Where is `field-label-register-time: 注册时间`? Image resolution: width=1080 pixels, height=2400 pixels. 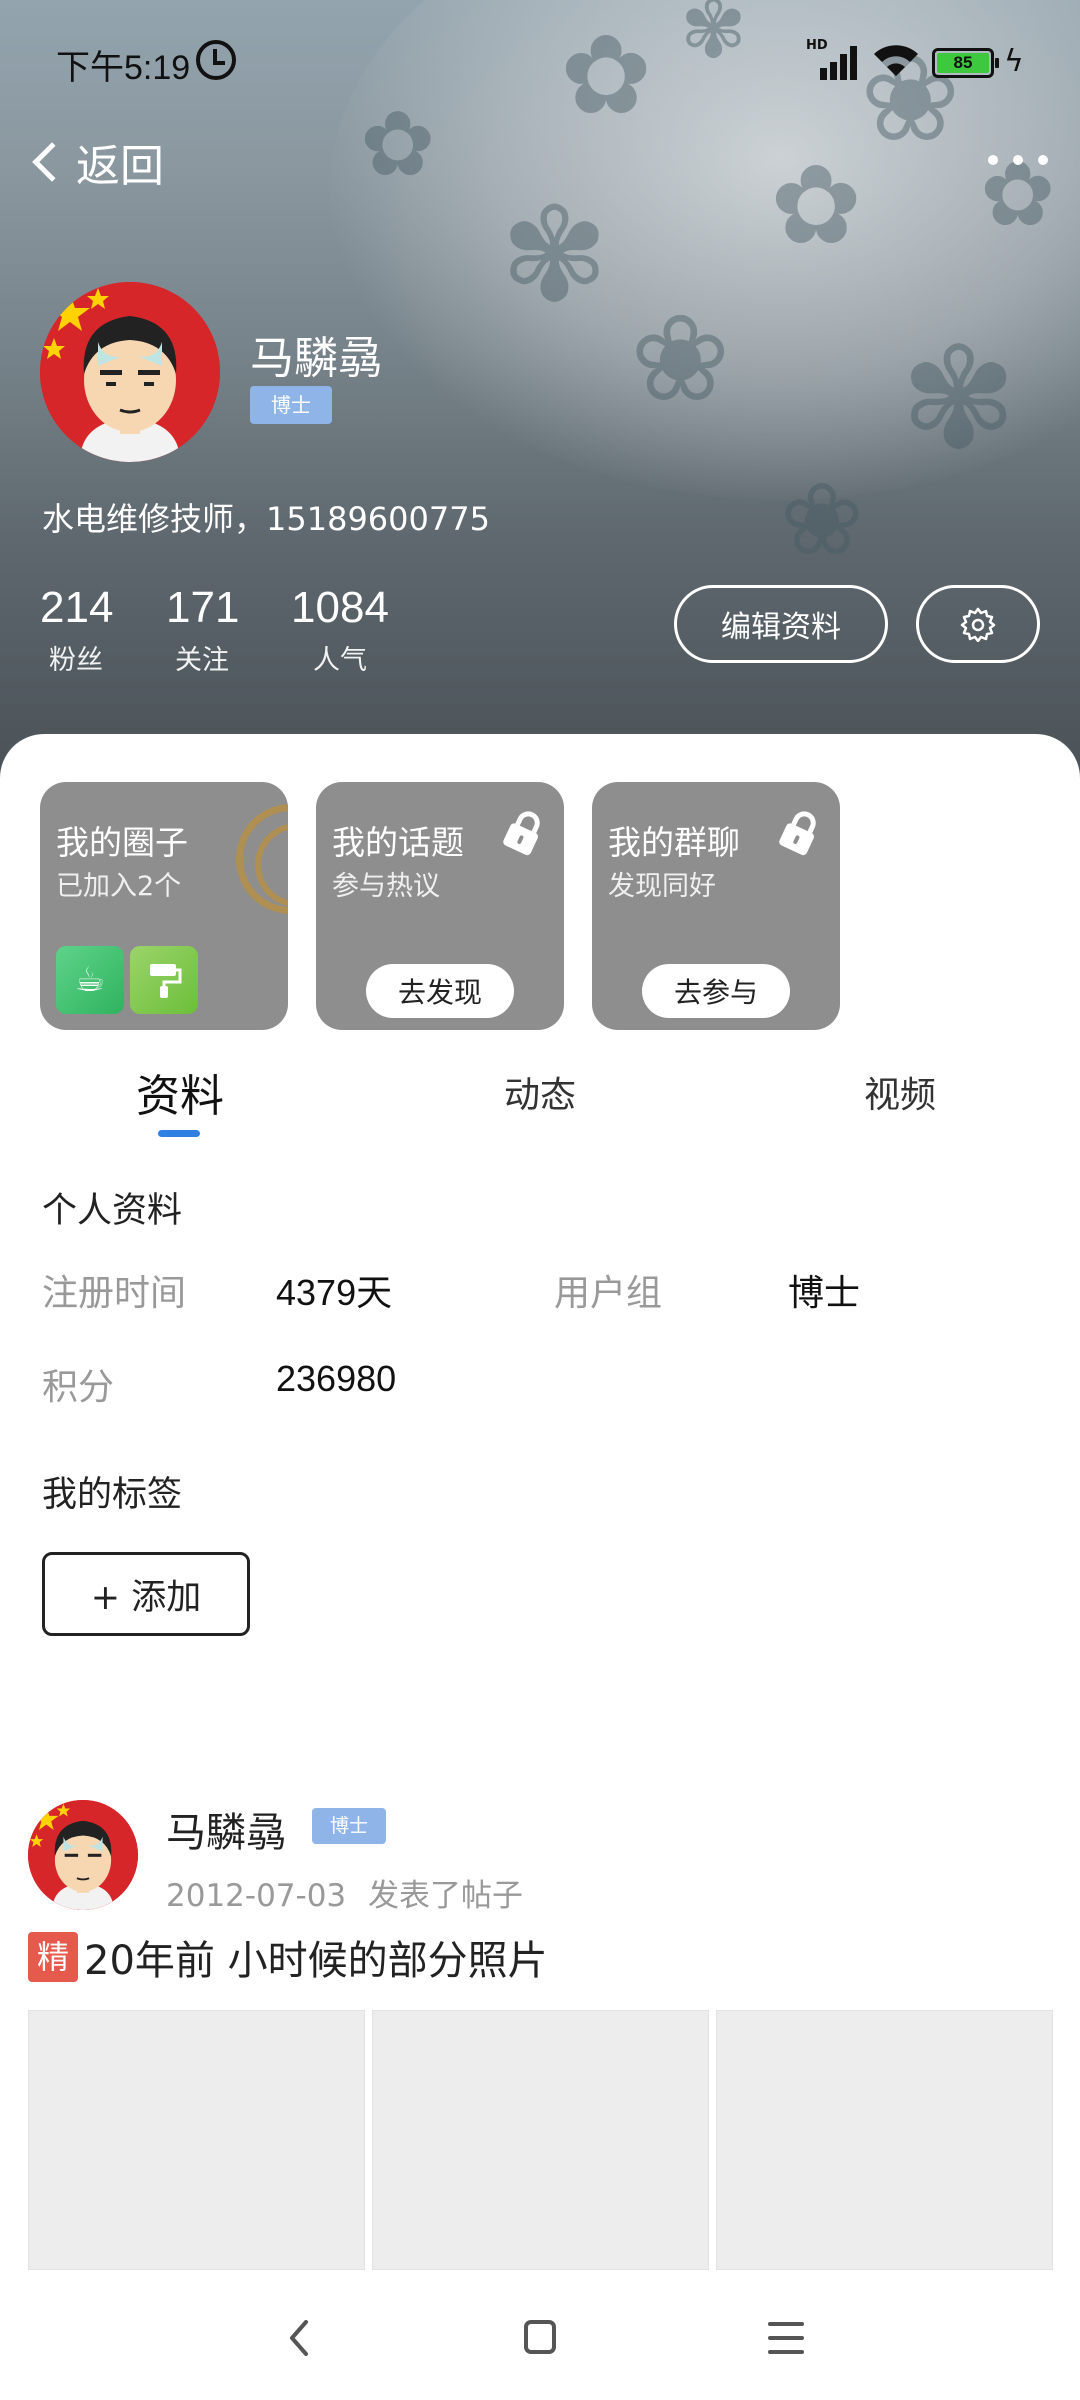
field-label-register-time: 注册时间 is located at coordinates (114, 1293).